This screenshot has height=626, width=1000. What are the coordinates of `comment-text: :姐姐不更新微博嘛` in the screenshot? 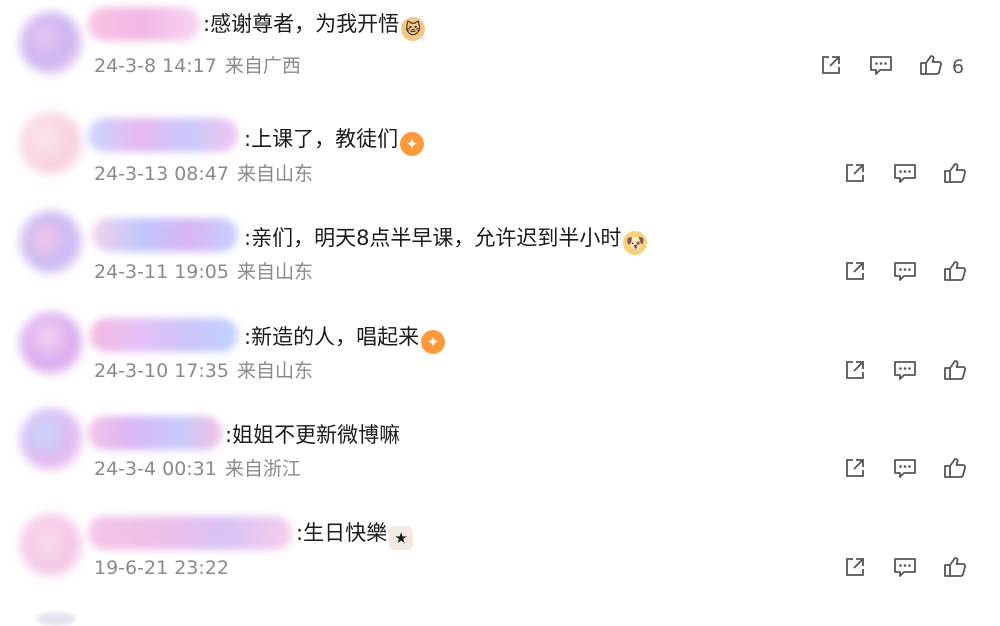 It's located at (313, 435).